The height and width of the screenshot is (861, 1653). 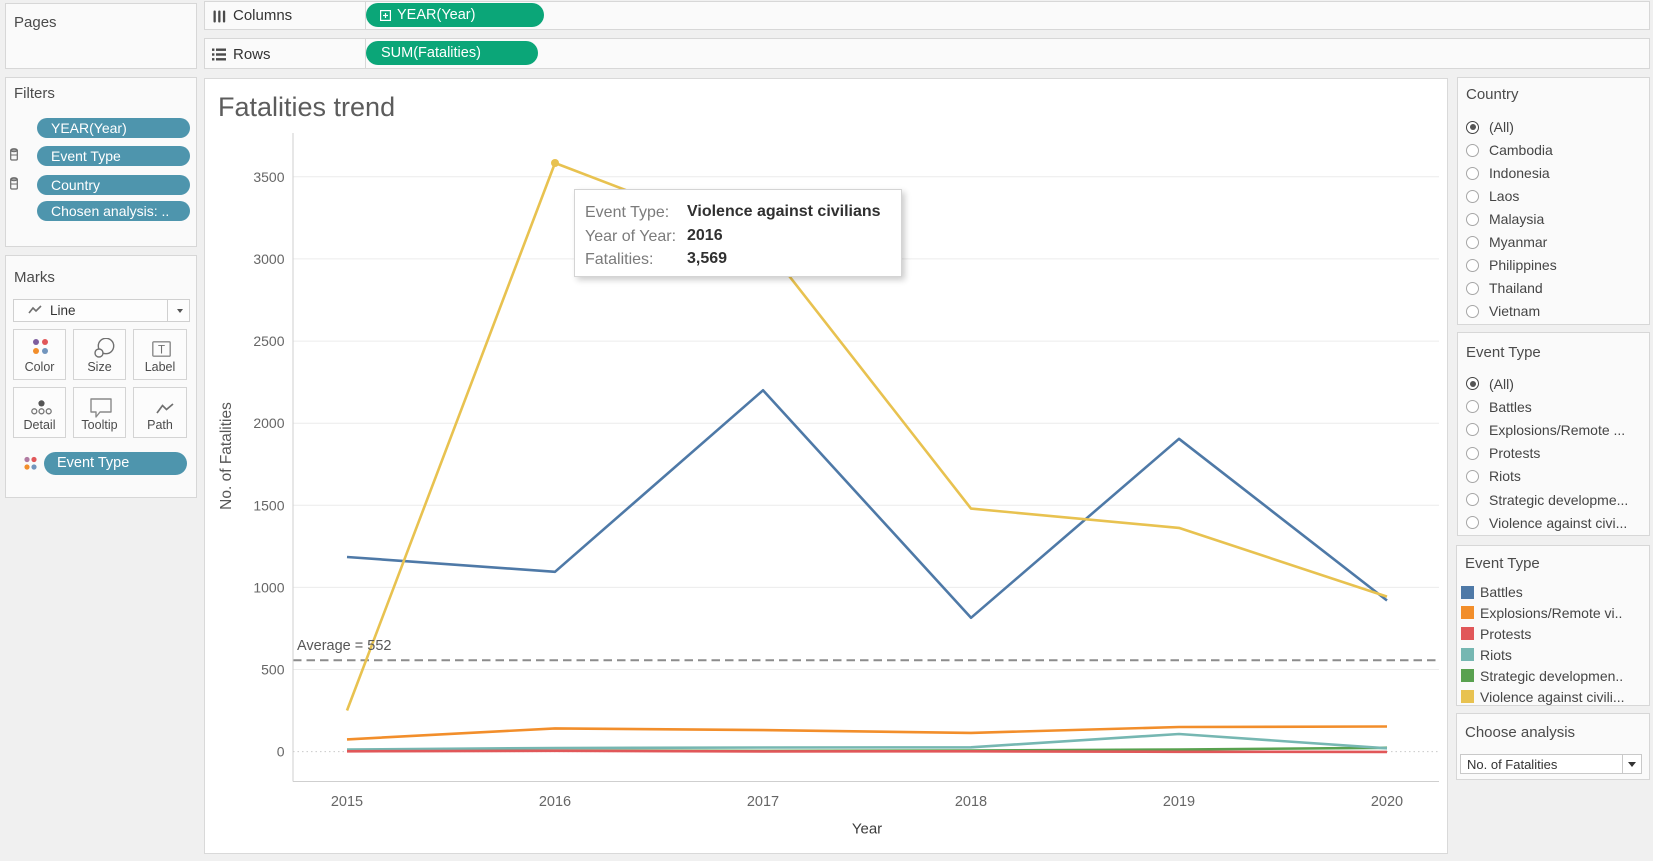 I want to click on svg-text: 2018, so click(x=971, y=802).